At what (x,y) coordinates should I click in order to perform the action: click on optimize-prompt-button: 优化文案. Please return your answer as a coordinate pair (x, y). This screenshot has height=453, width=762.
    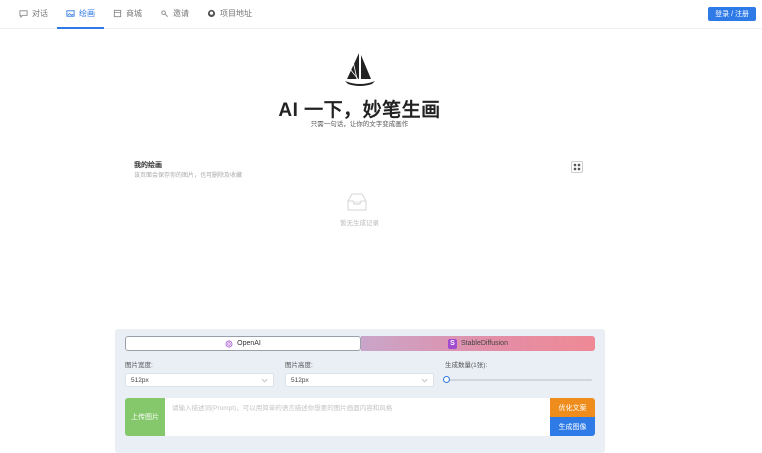
    Looking at the image, I should click on (572, 407).